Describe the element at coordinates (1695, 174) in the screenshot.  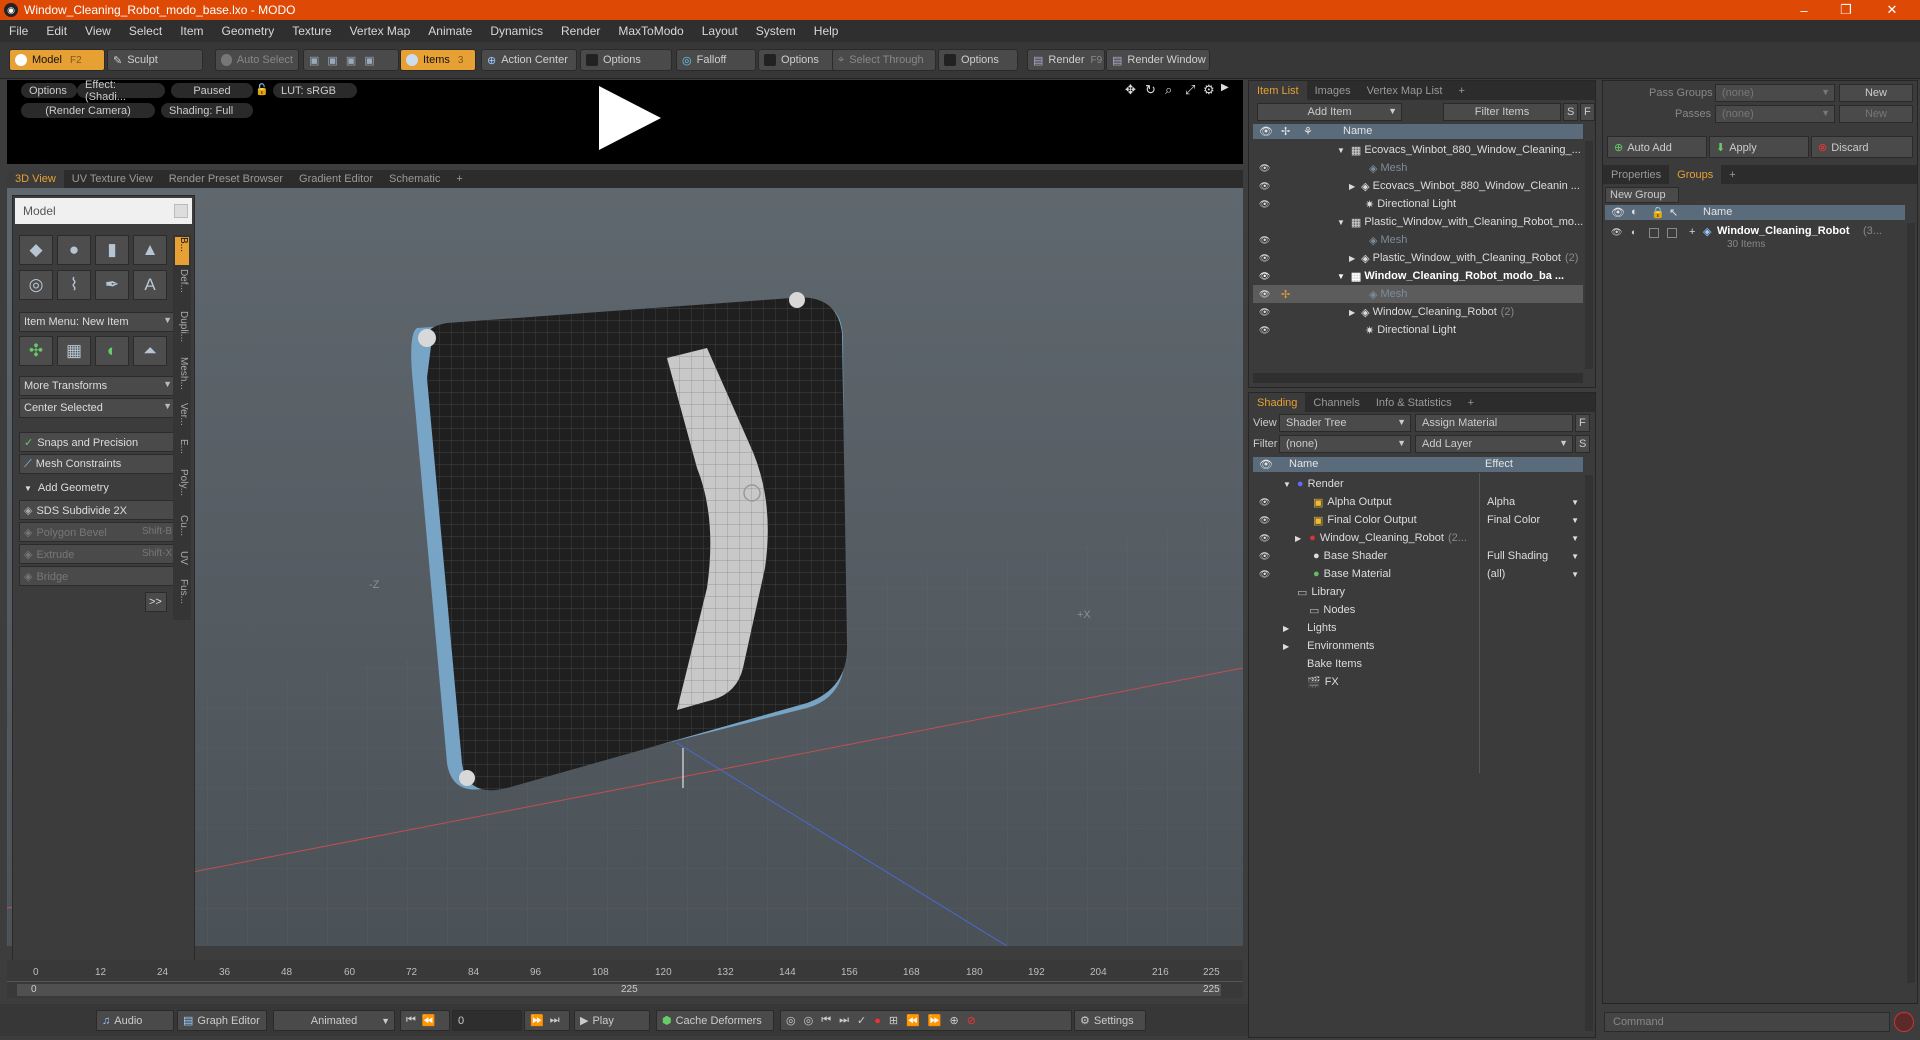
I see `tab-groups: Groups` at that location.